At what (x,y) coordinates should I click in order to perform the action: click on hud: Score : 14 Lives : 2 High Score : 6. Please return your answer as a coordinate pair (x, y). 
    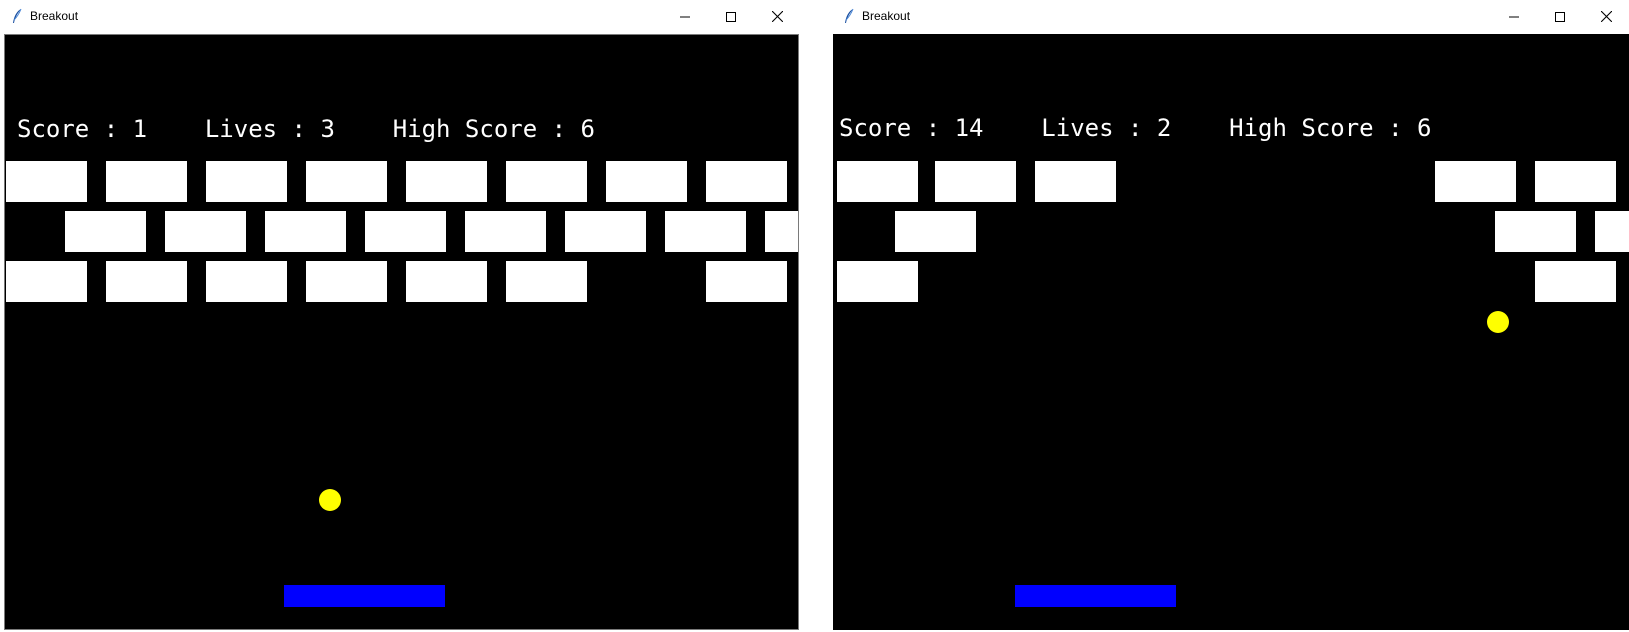
    Looking at the image, I should click on (1135, 128).